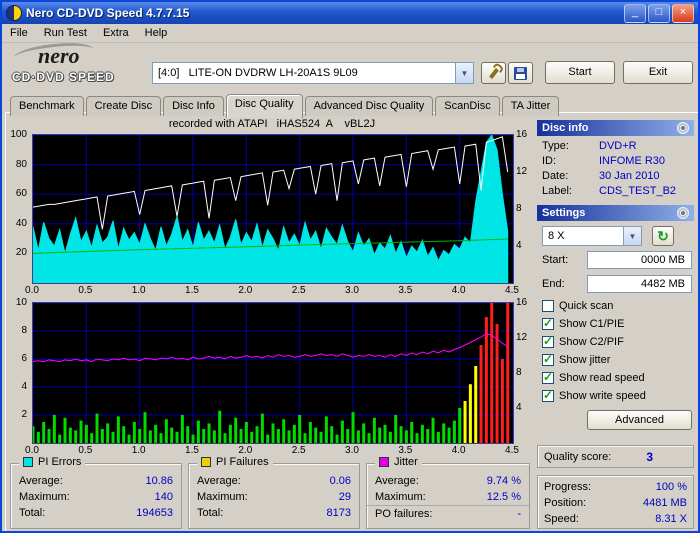  Describe the element at coordinates (617, 324) in the screenshot. I see `checkbox-show-c1-pie: Show C1/PIE` at that location.